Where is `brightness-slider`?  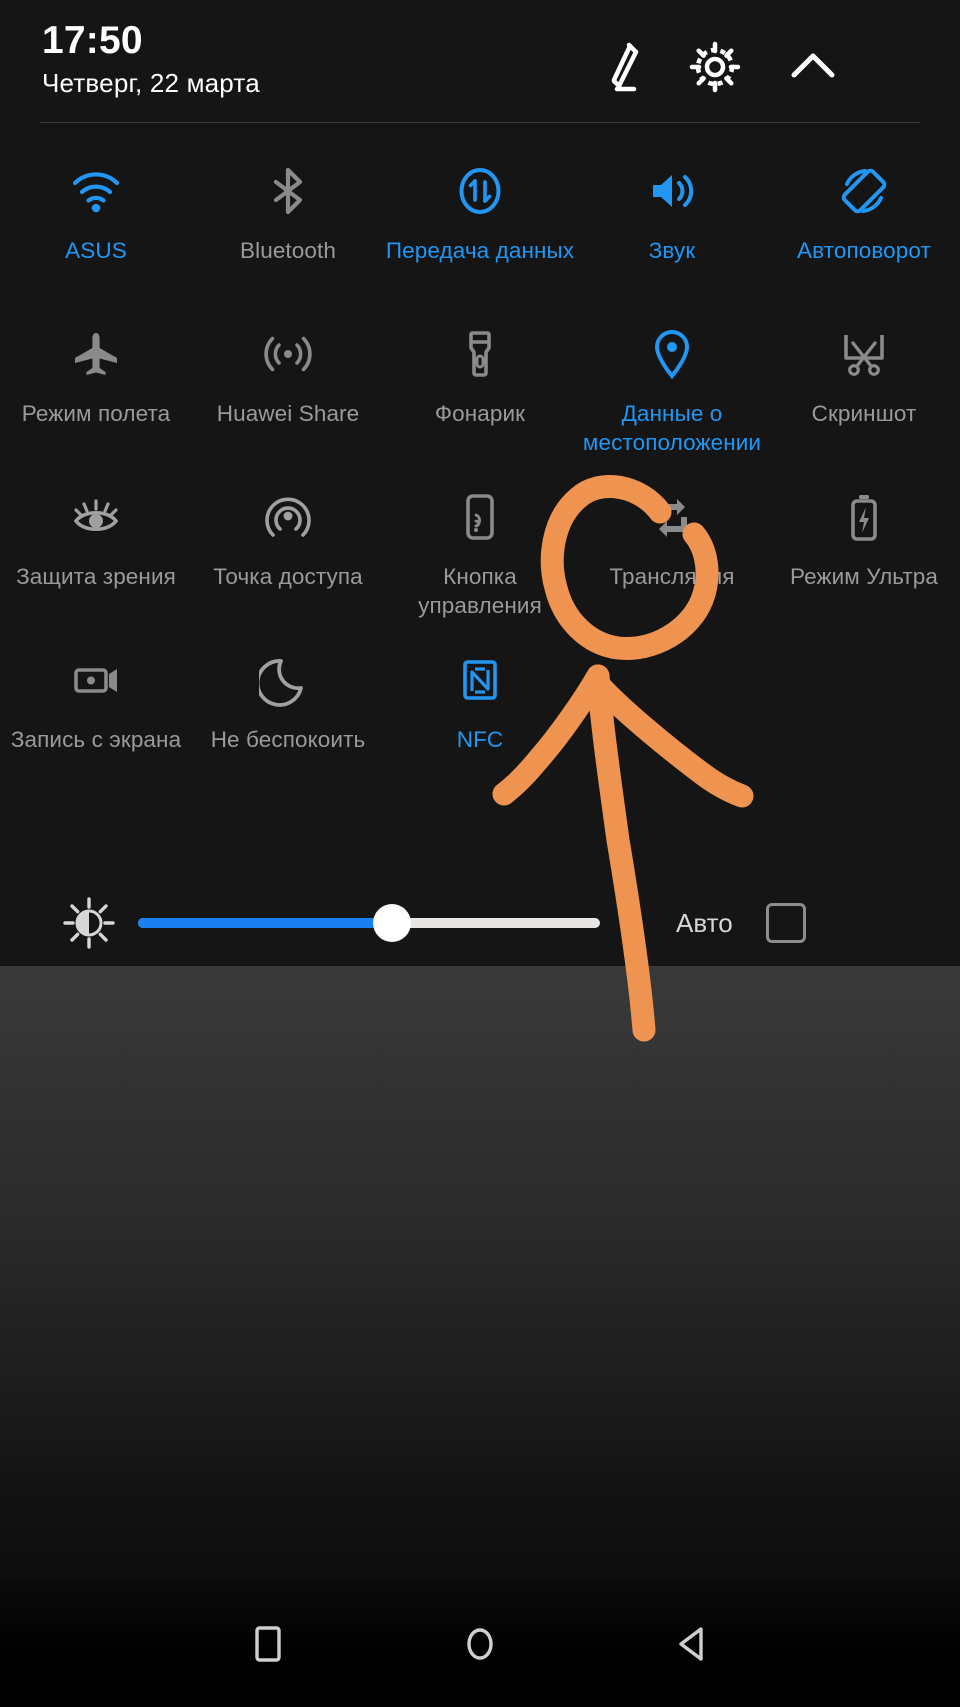 brightness-slider is located at coordinates (369, 923).